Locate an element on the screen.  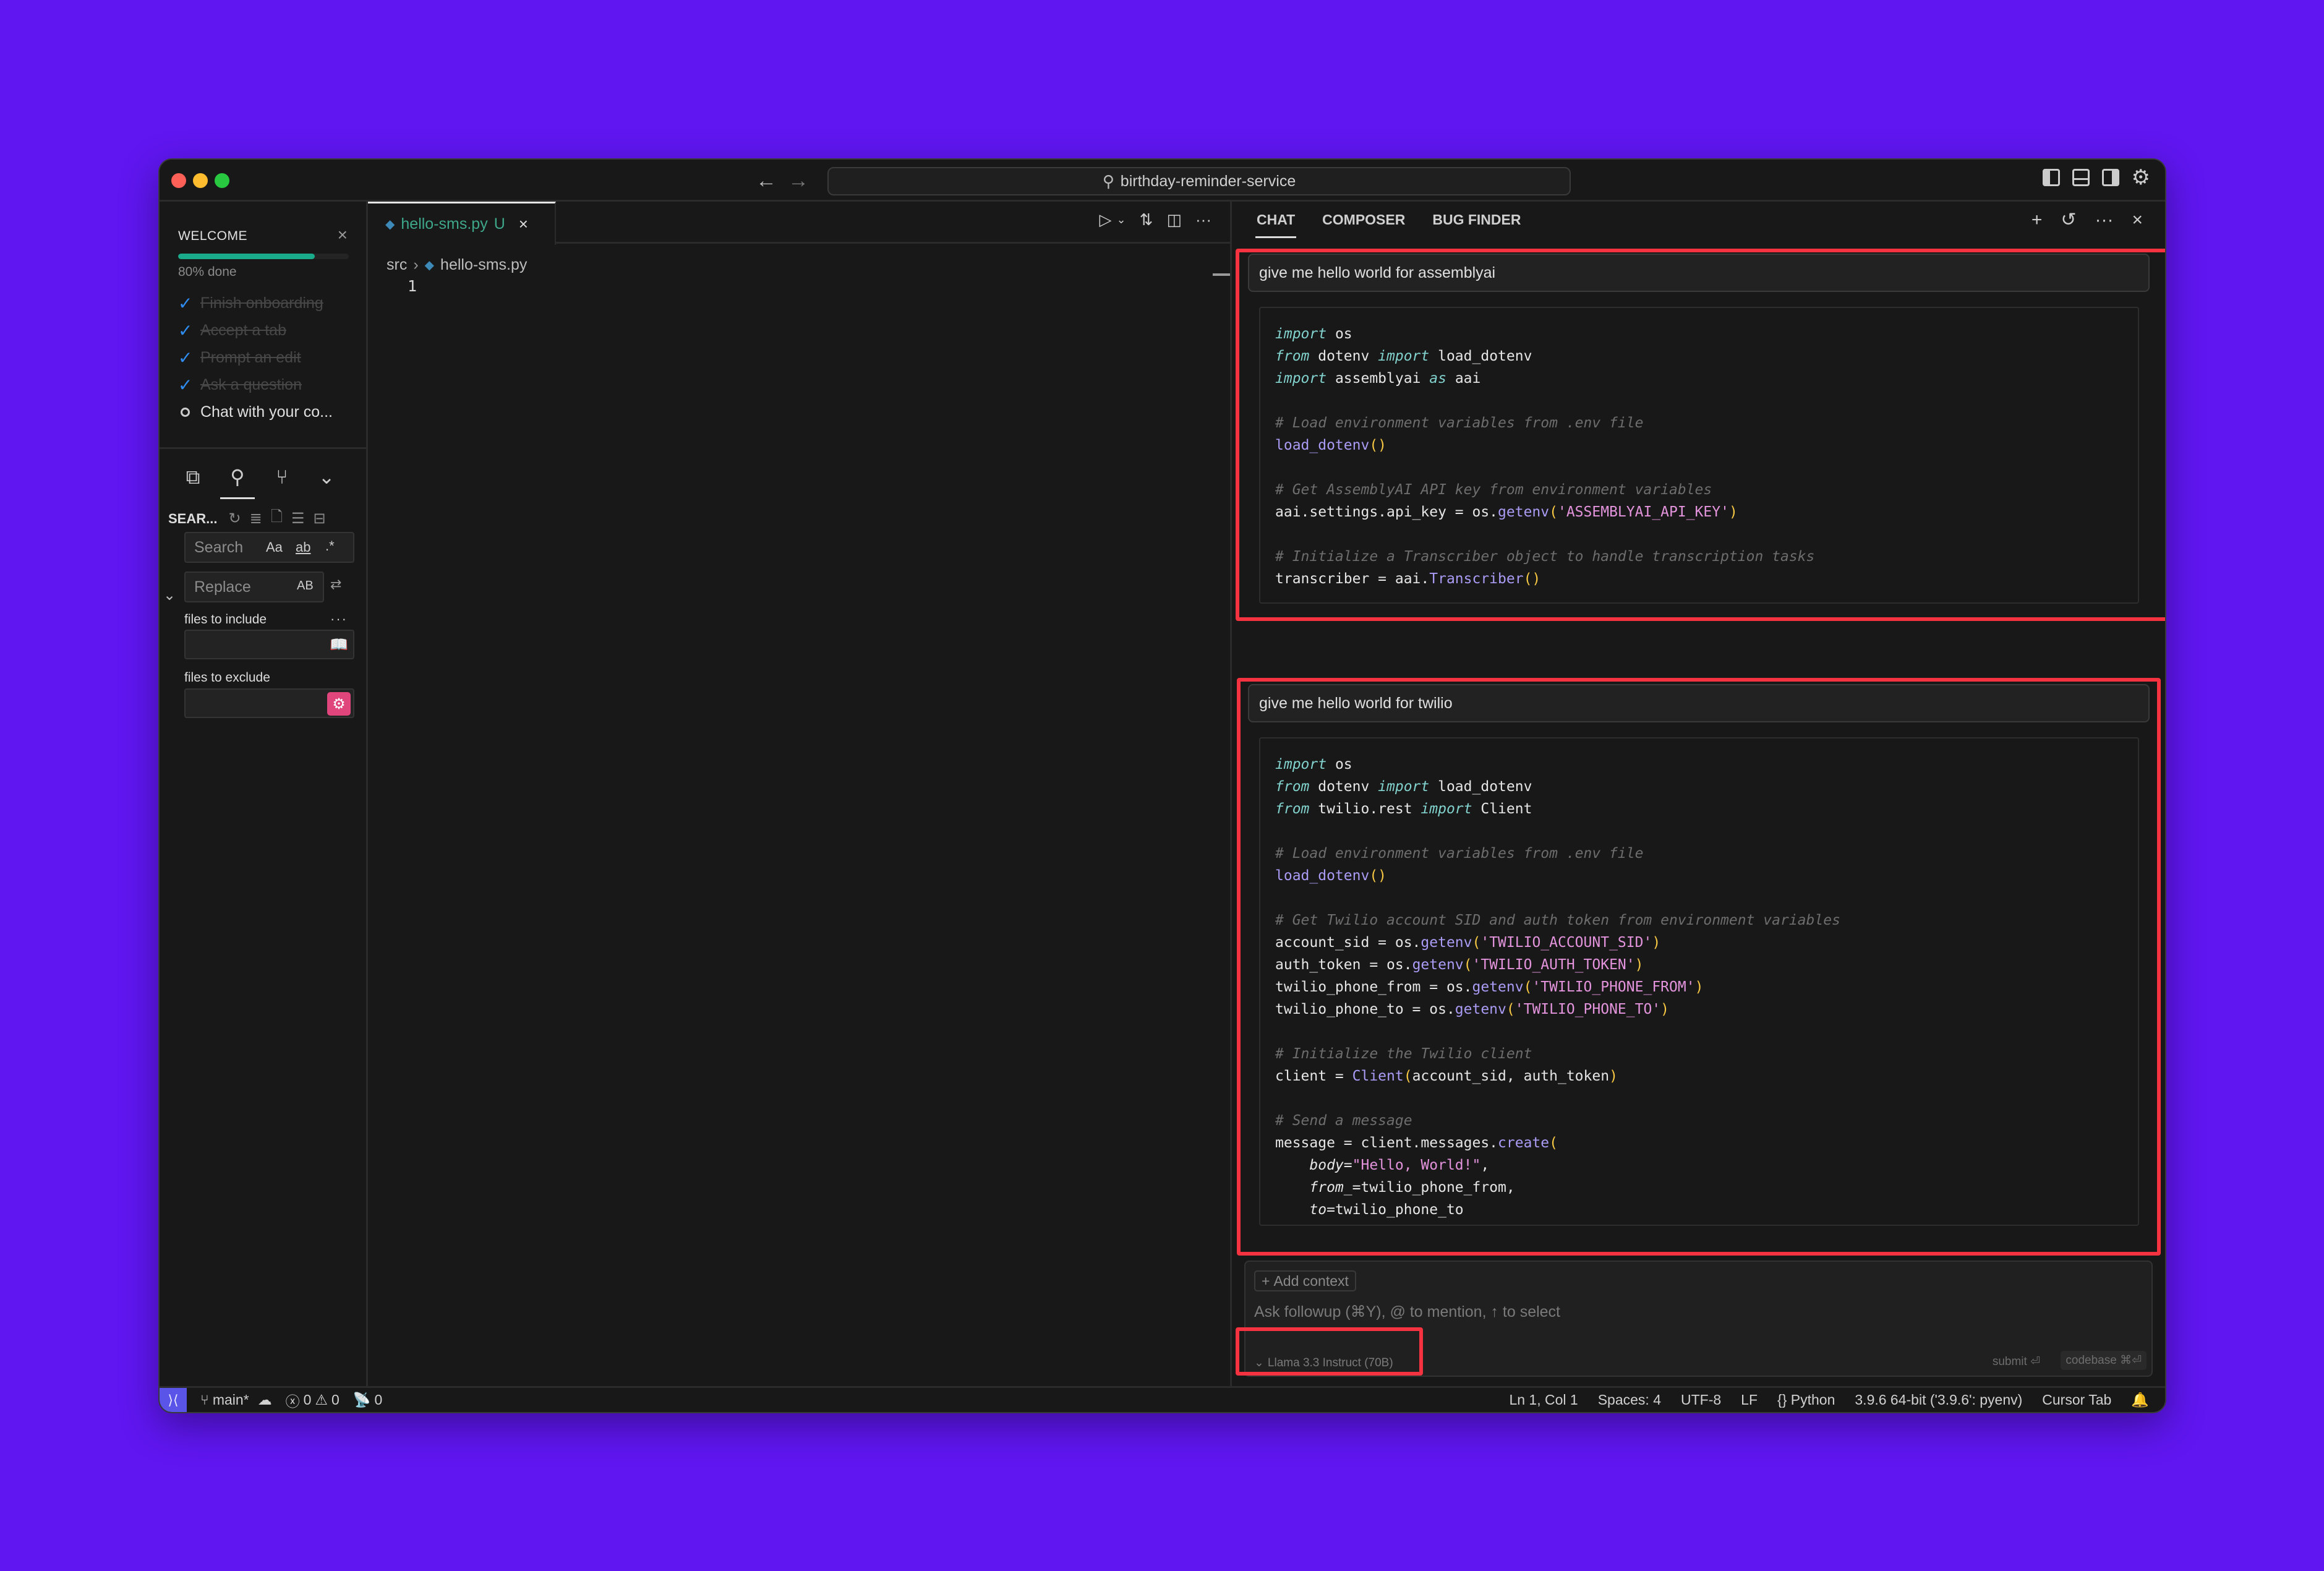
replace-input: Replace AB is located at coordinates (254, 586).